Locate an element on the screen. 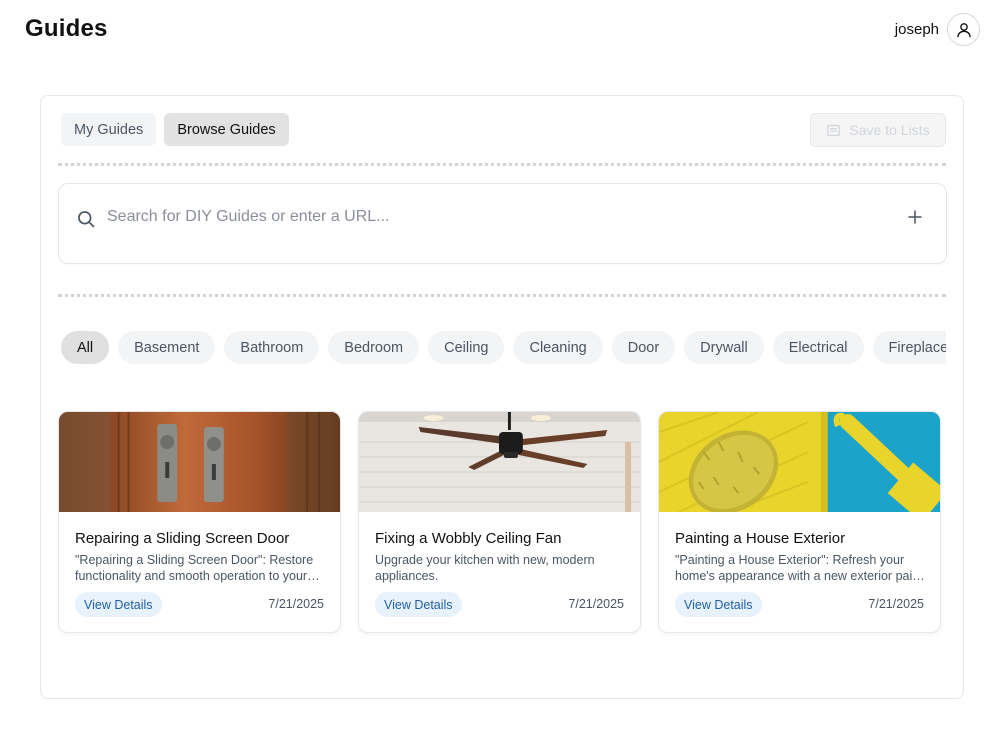 The width and height of the screenshot is (1000, 738). card-title: Repairing a Sliding Screen Door is located at coordinates (182, 538).